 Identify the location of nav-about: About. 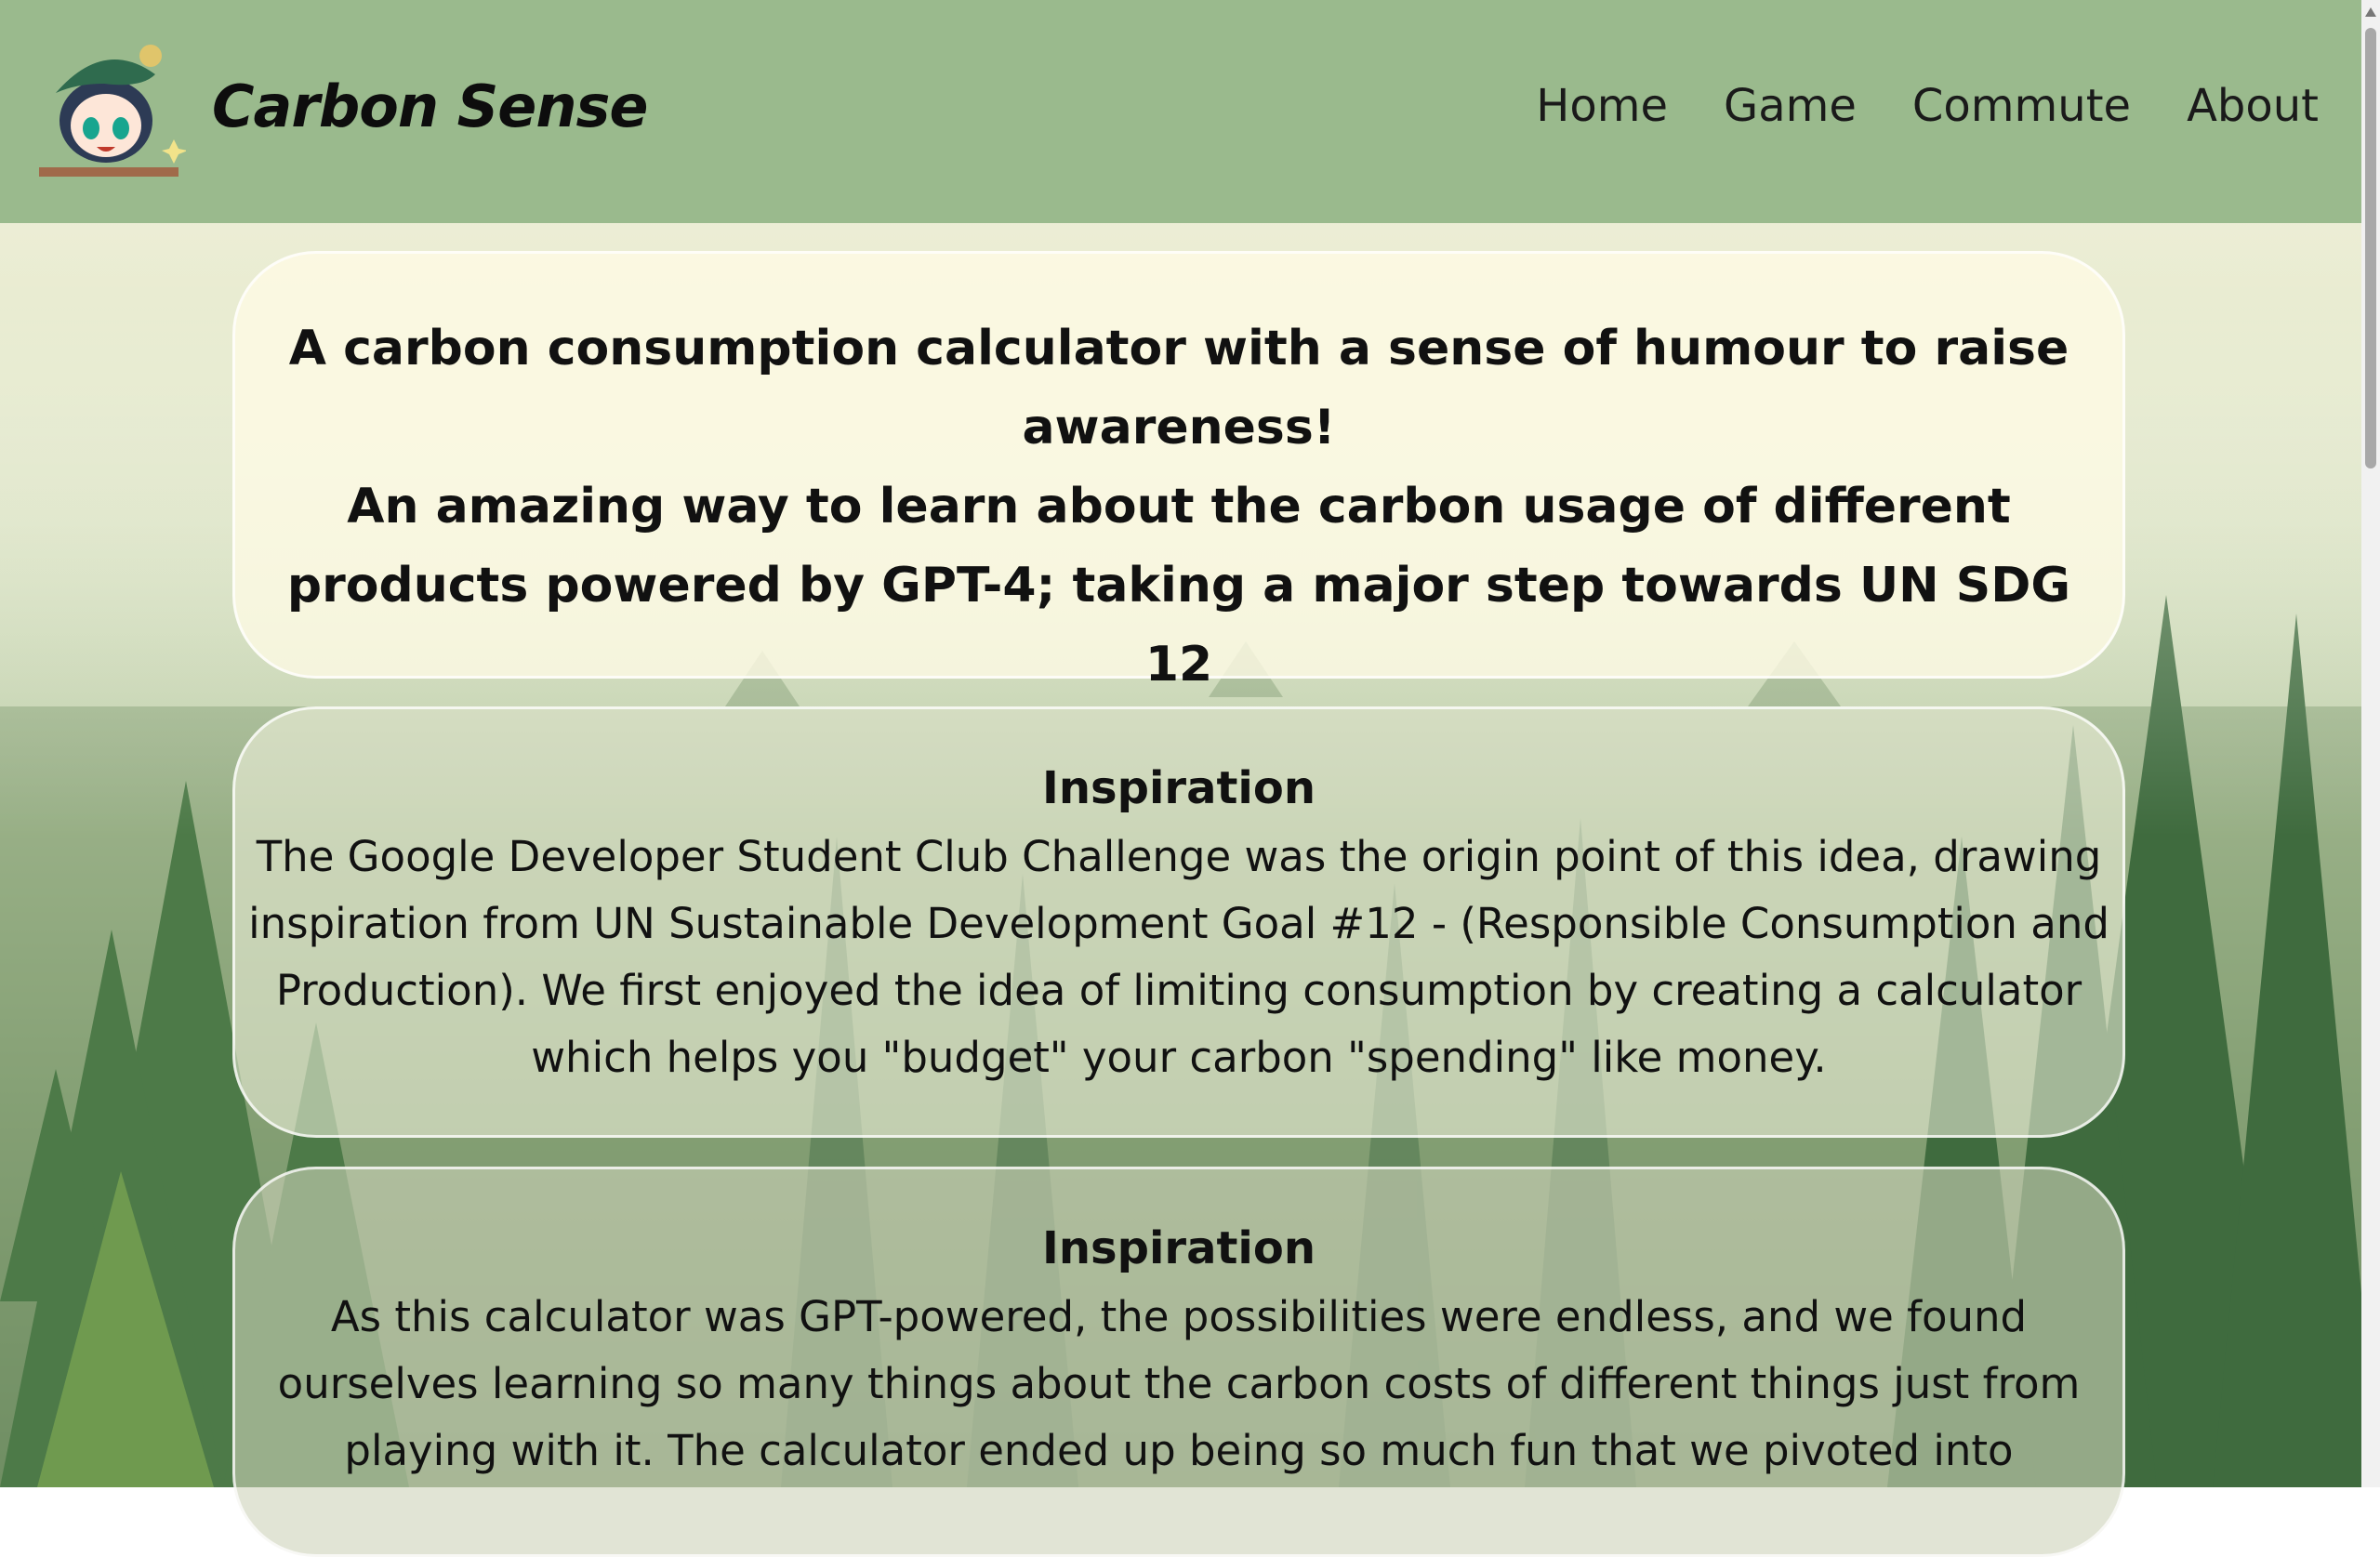
(2253, 106).